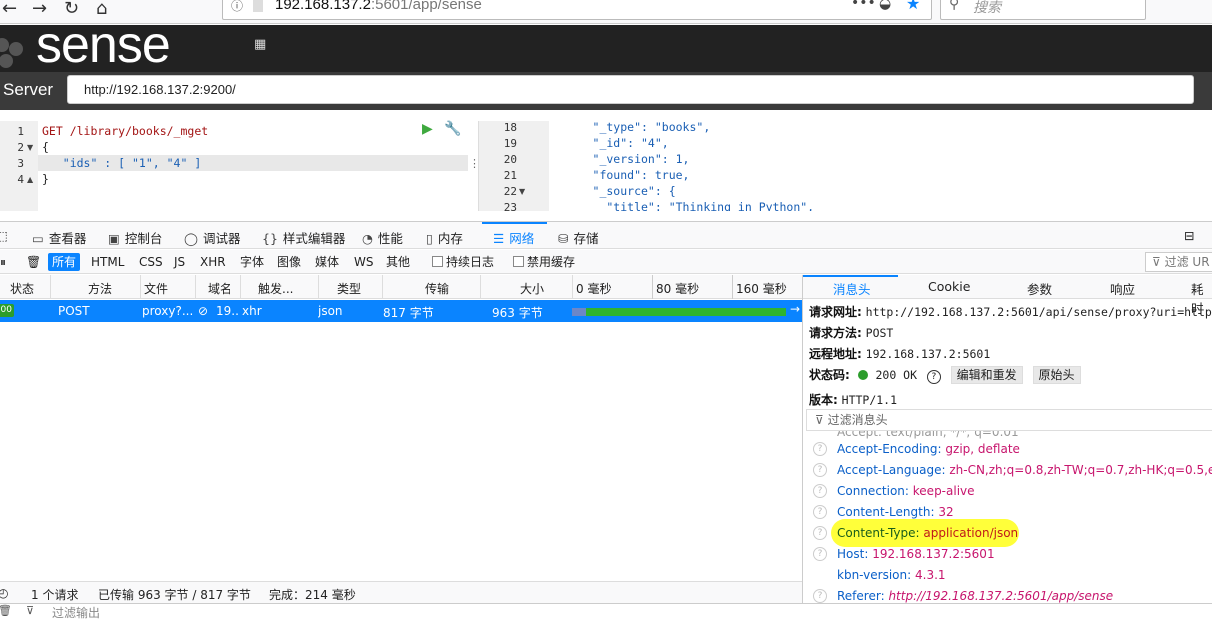  Describe the element at coordinates (161, 288) in the screenshot. I see `column-file: 文件` at that location.